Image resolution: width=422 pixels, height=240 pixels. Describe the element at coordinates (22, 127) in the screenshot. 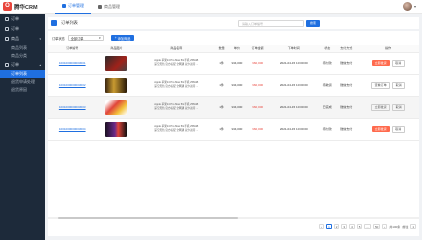

I see `sidebar: 订单 订单 商品 ▾ 商品列表 商品分类 订单 ▴ 订单列表 退货申请处理 退货原因` at that location.